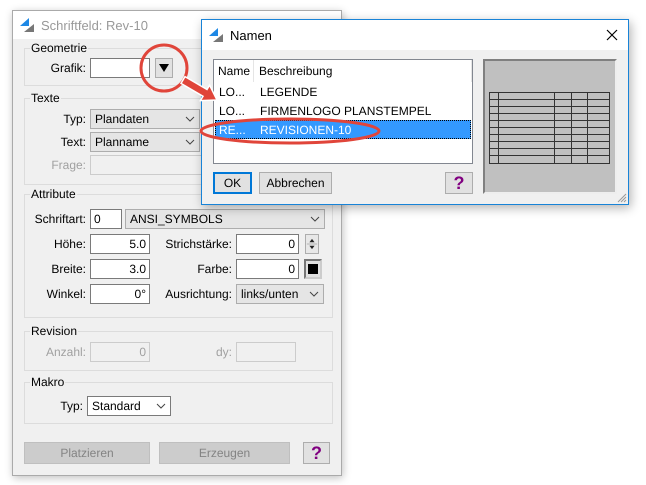  What do you see at coordinates (129, 406) in the screenshot?
I see `dropdown: Standard` at bounding box center [129, 406].